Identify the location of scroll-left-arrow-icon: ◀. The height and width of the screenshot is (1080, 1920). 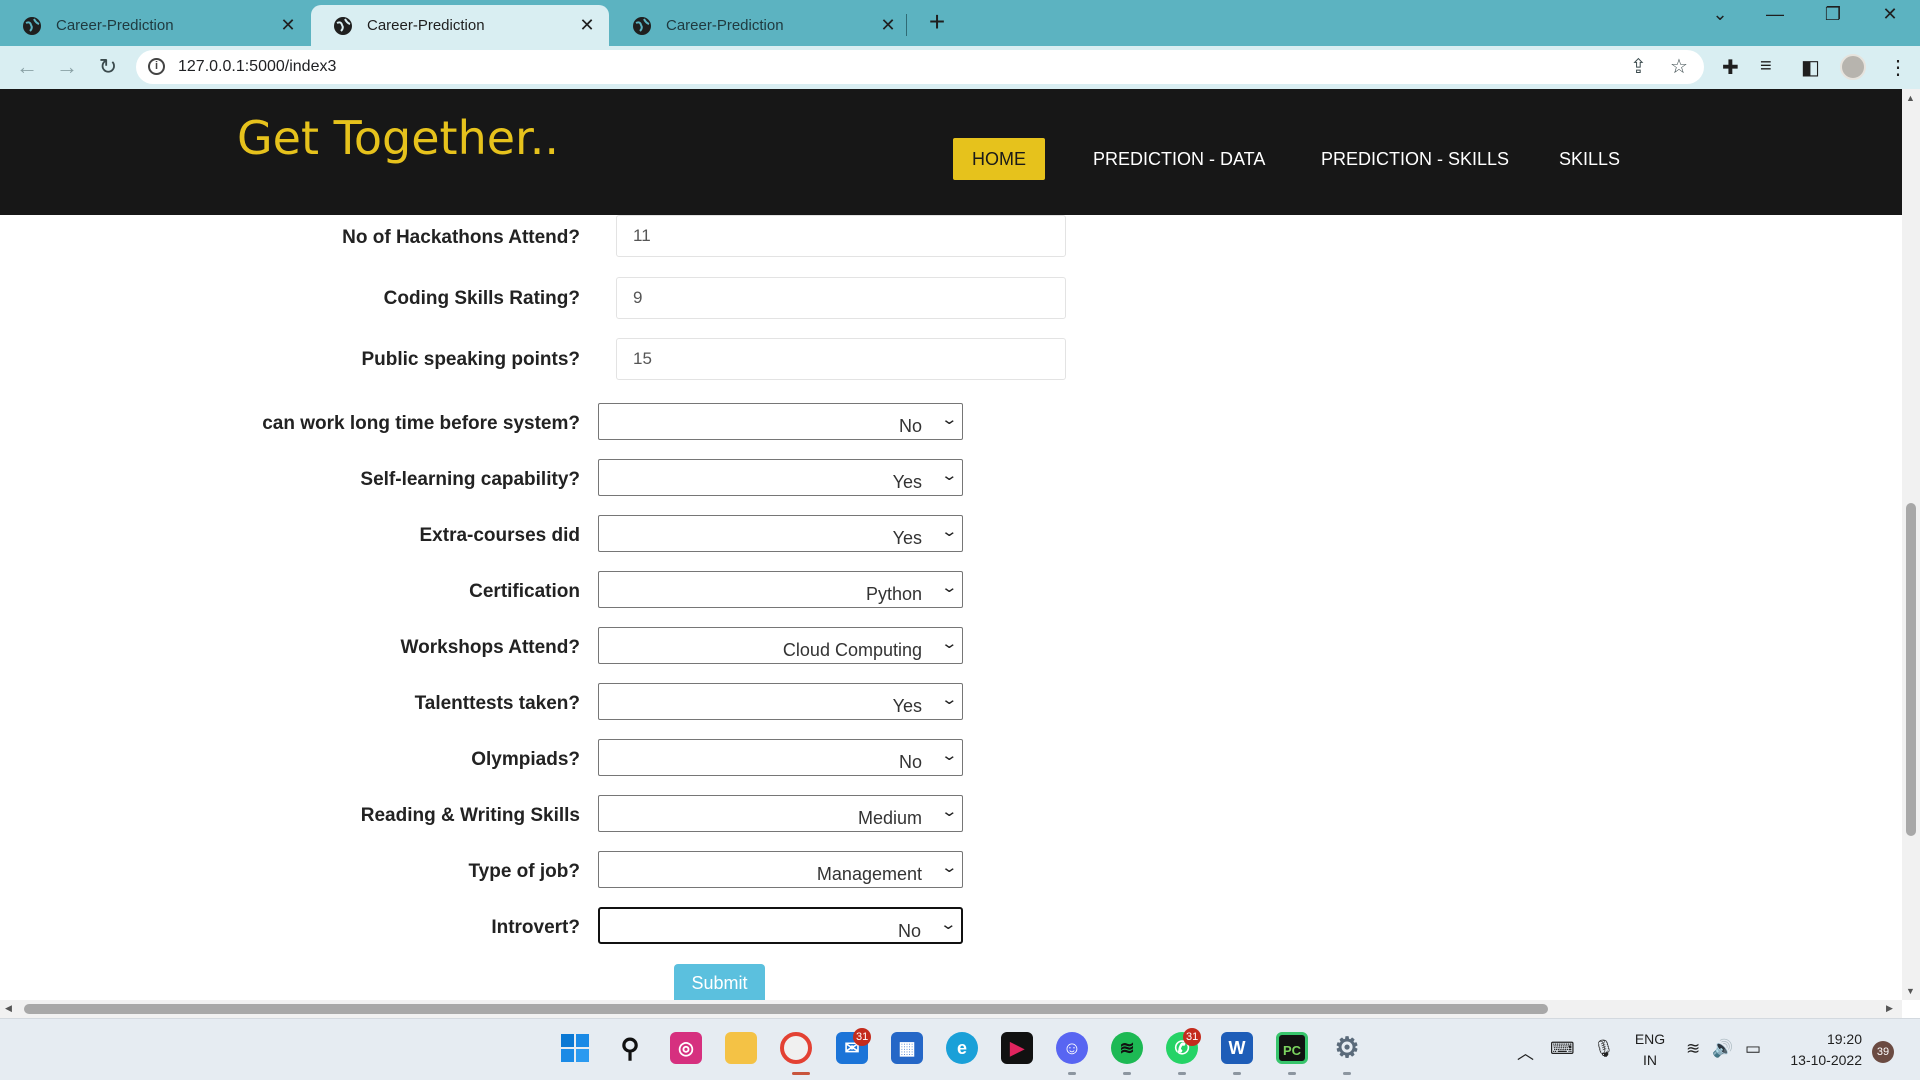
(8, 1008).